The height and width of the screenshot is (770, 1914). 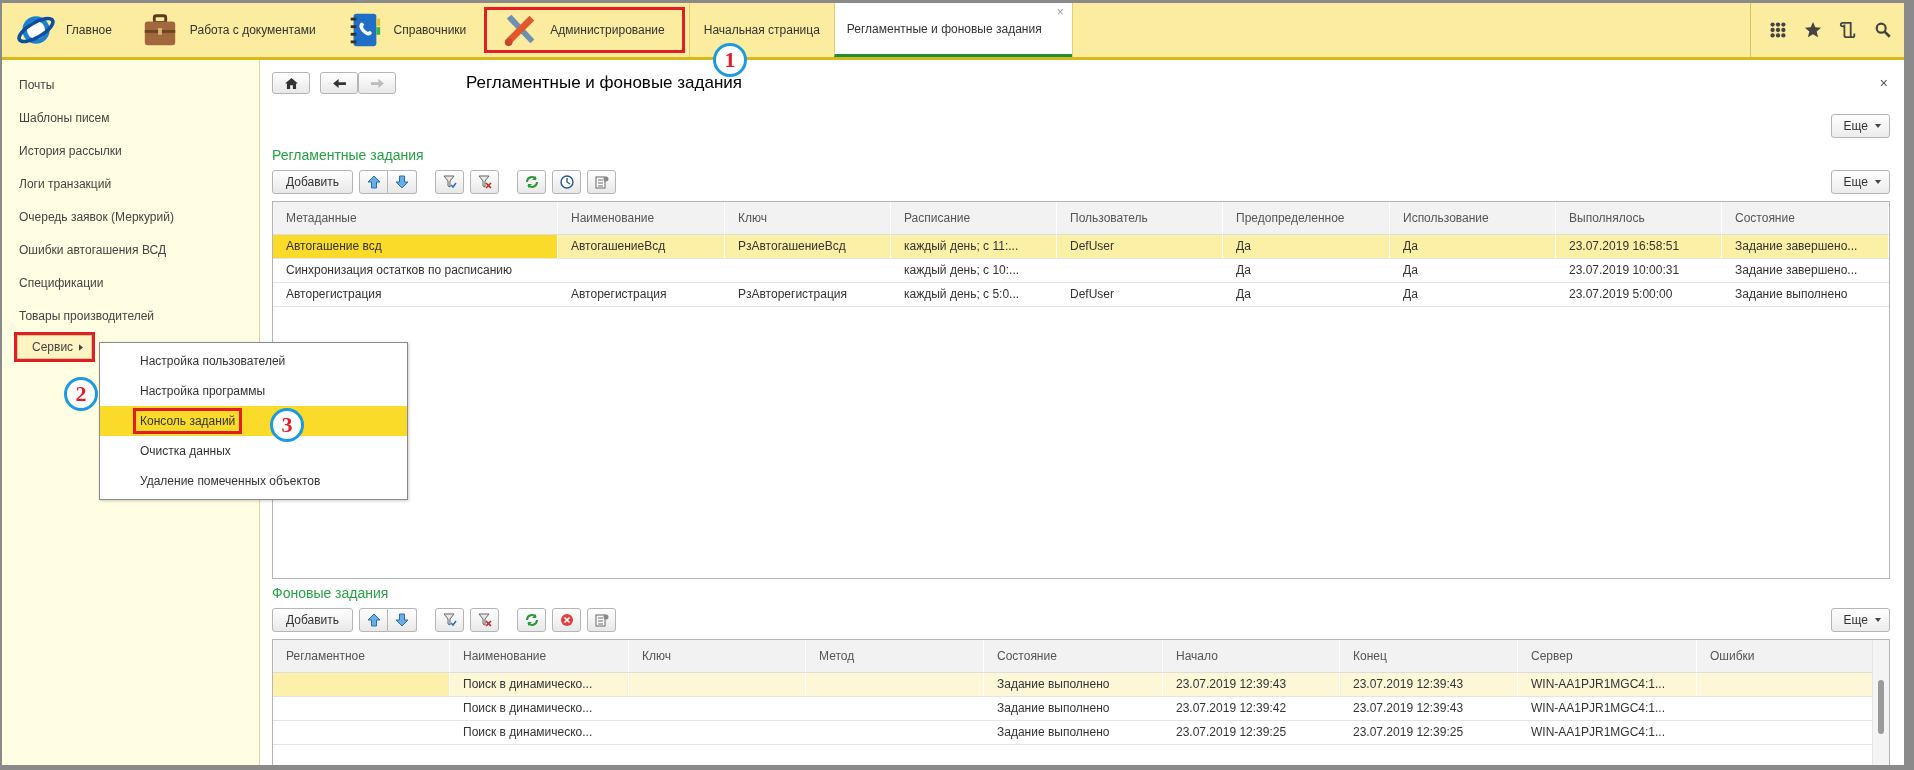 I want to click on back-button, so click(x=339, y=83).